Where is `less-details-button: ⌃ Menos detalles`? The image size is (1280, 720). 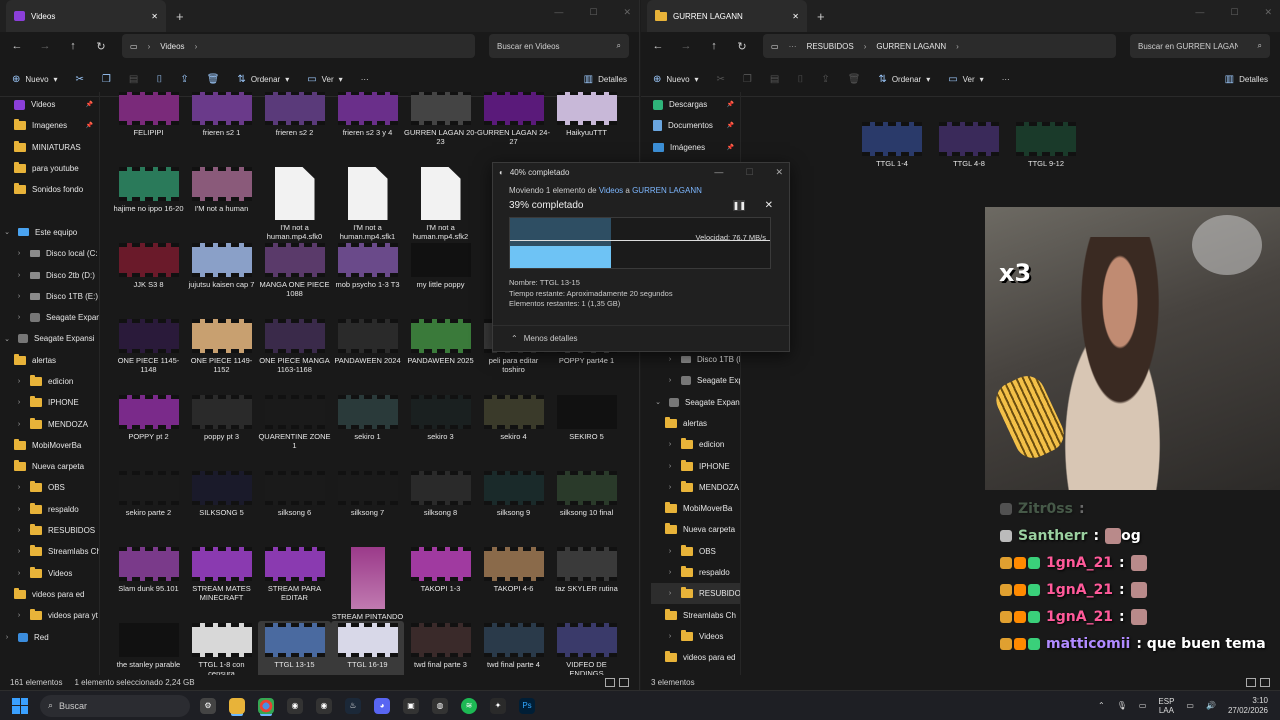 less-details-button: ⌃ Menos detalles is located at coordinates (641, 338).